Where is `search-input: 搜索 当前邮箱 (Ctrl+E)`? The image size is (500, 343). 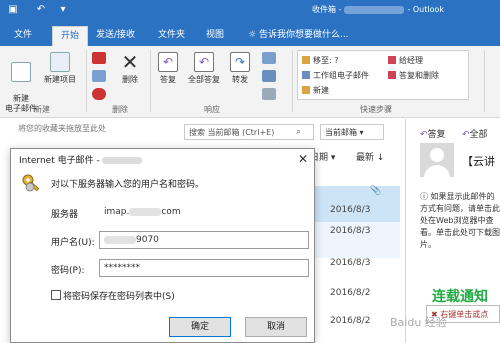 search-input: 搜索 当前邮箱 (Ctrl+E) is located at coordinates (249, 132).